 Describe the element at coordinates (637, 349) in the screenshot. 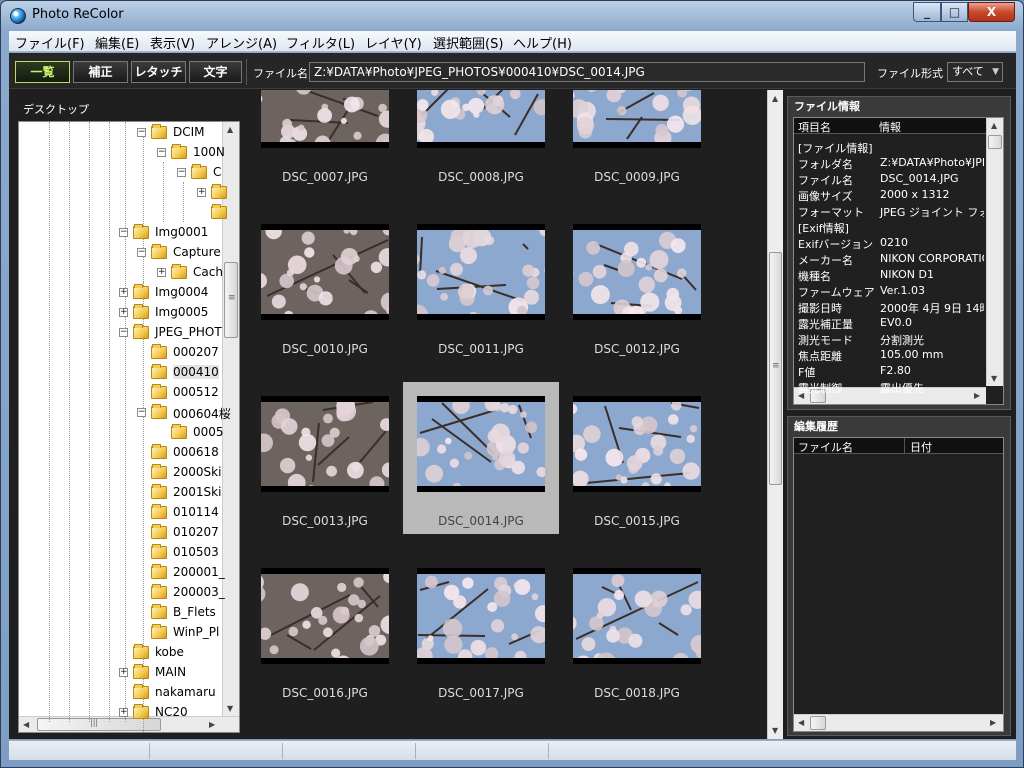

I see `thumbnail-filename: DSC_0012.JPG` at that location.